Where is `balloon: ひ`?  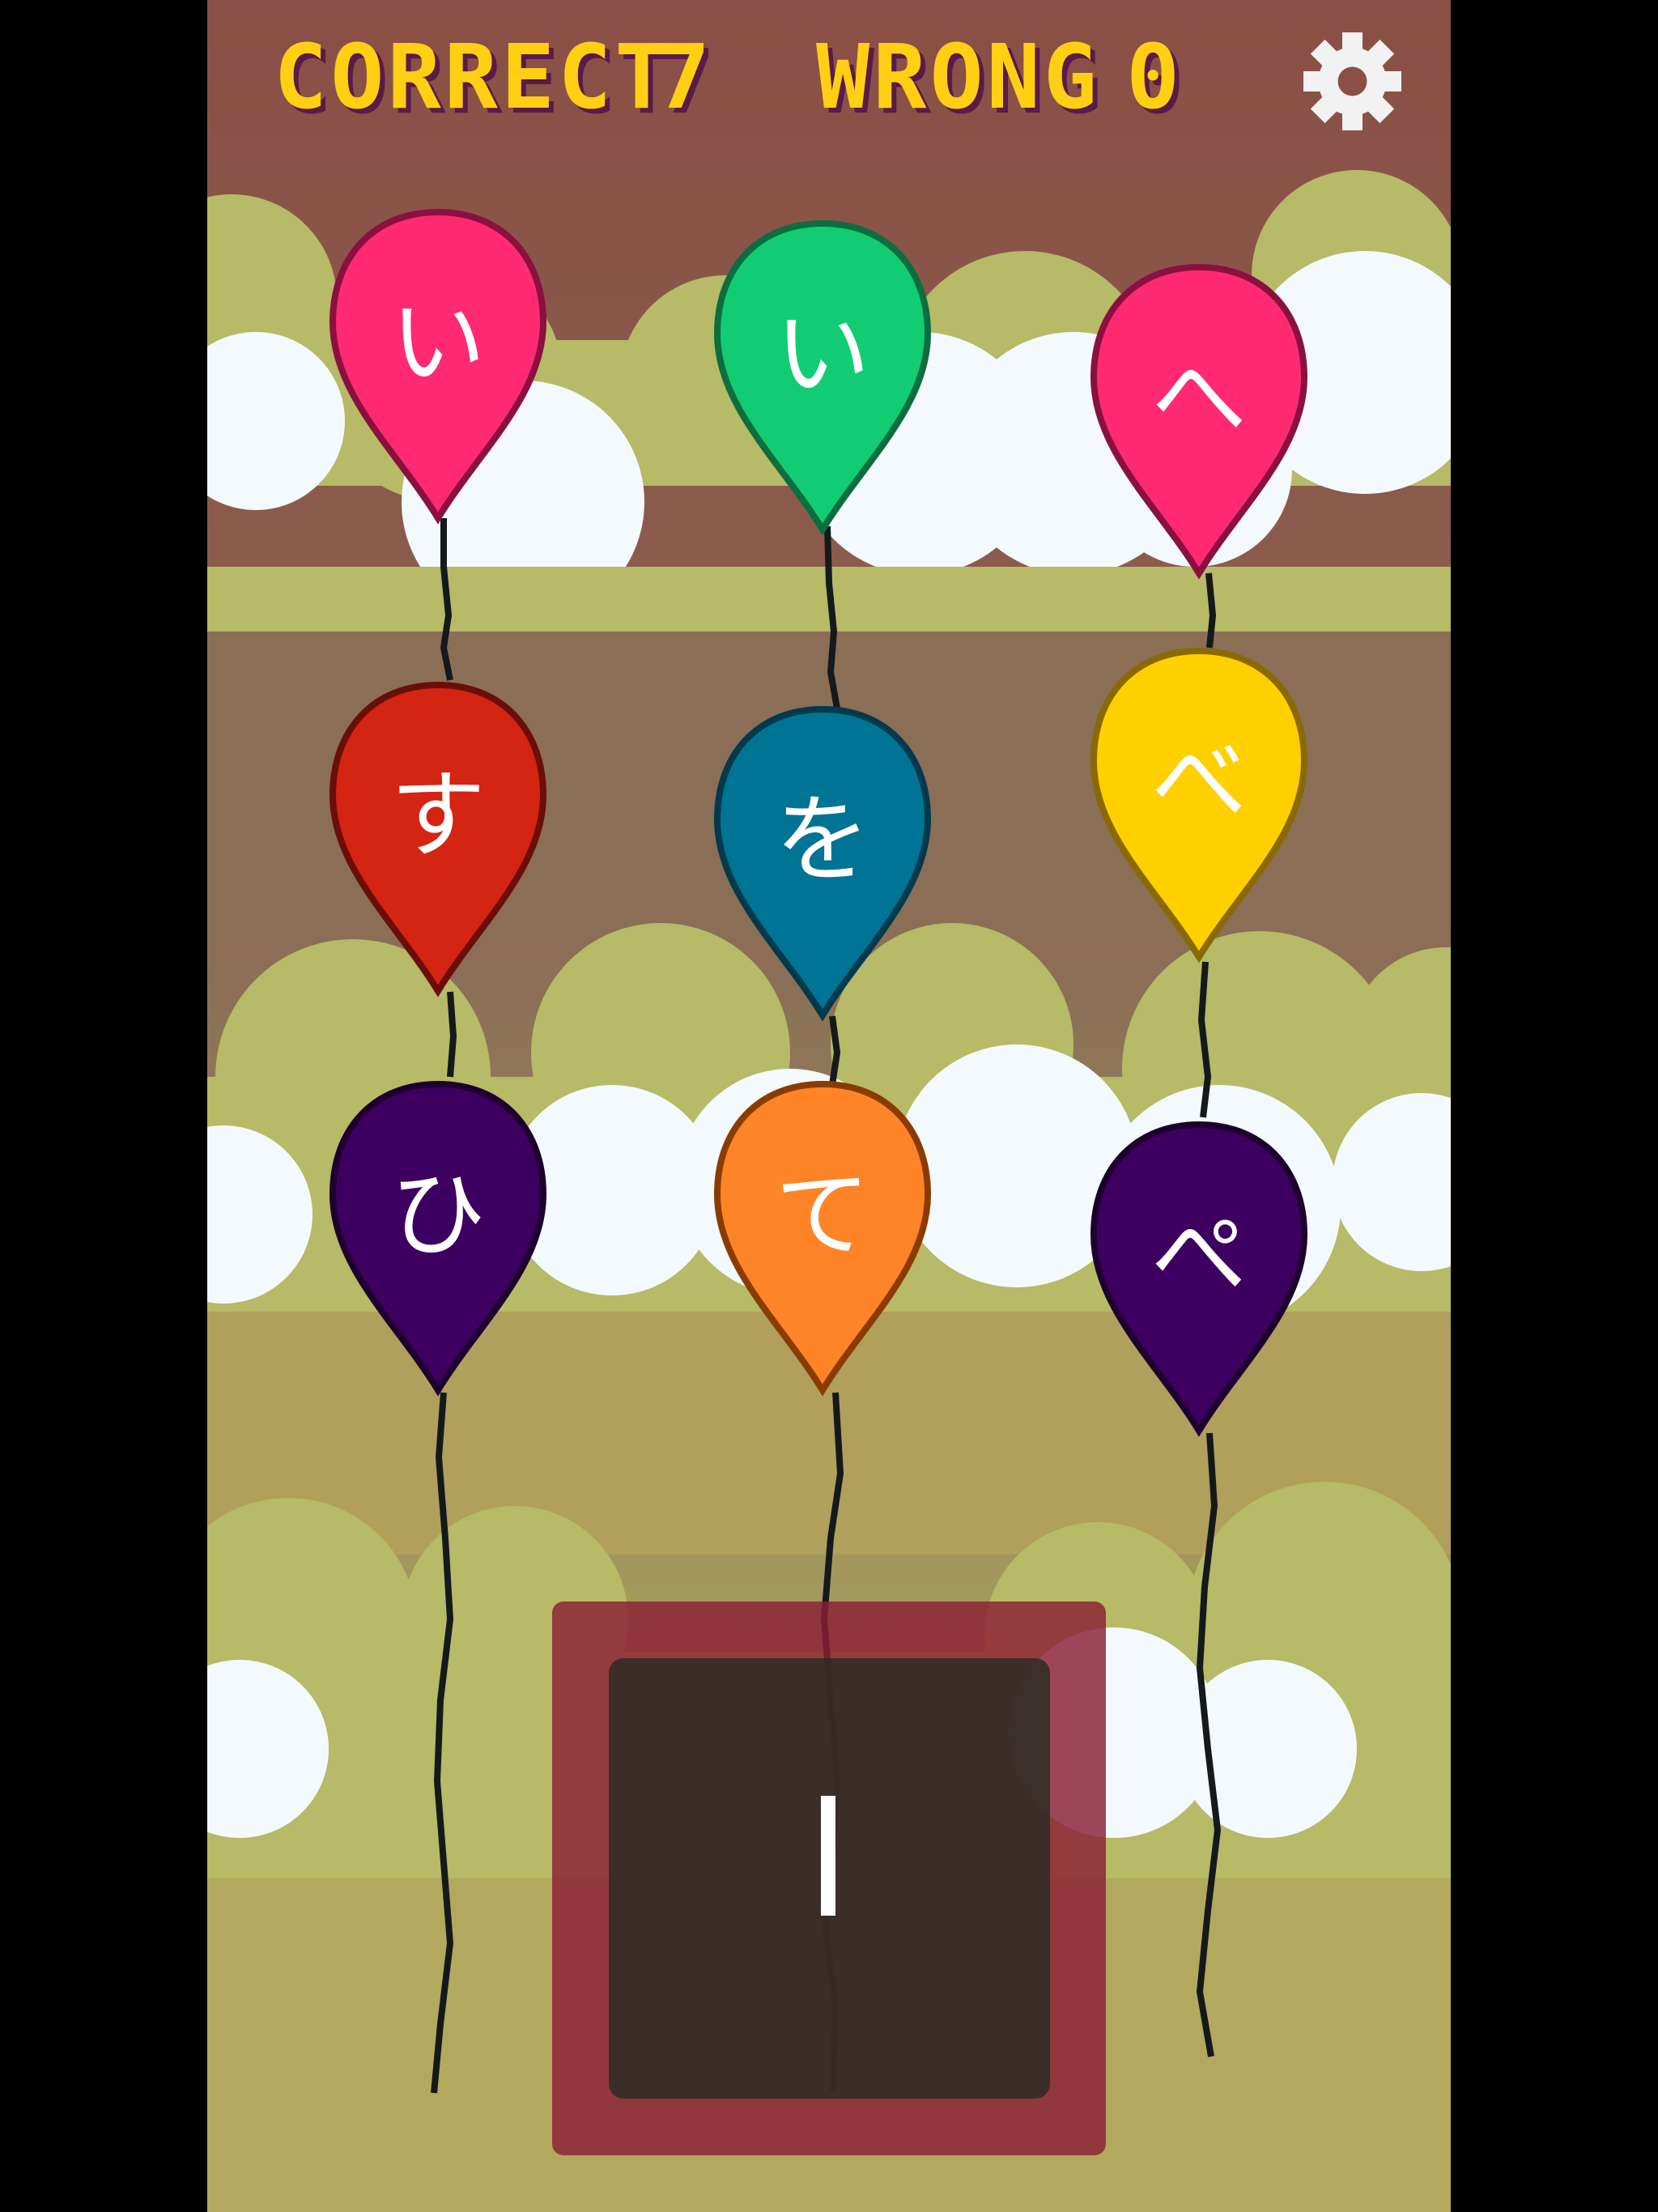 balloon: ひ is located at coordinates (438, 1243).